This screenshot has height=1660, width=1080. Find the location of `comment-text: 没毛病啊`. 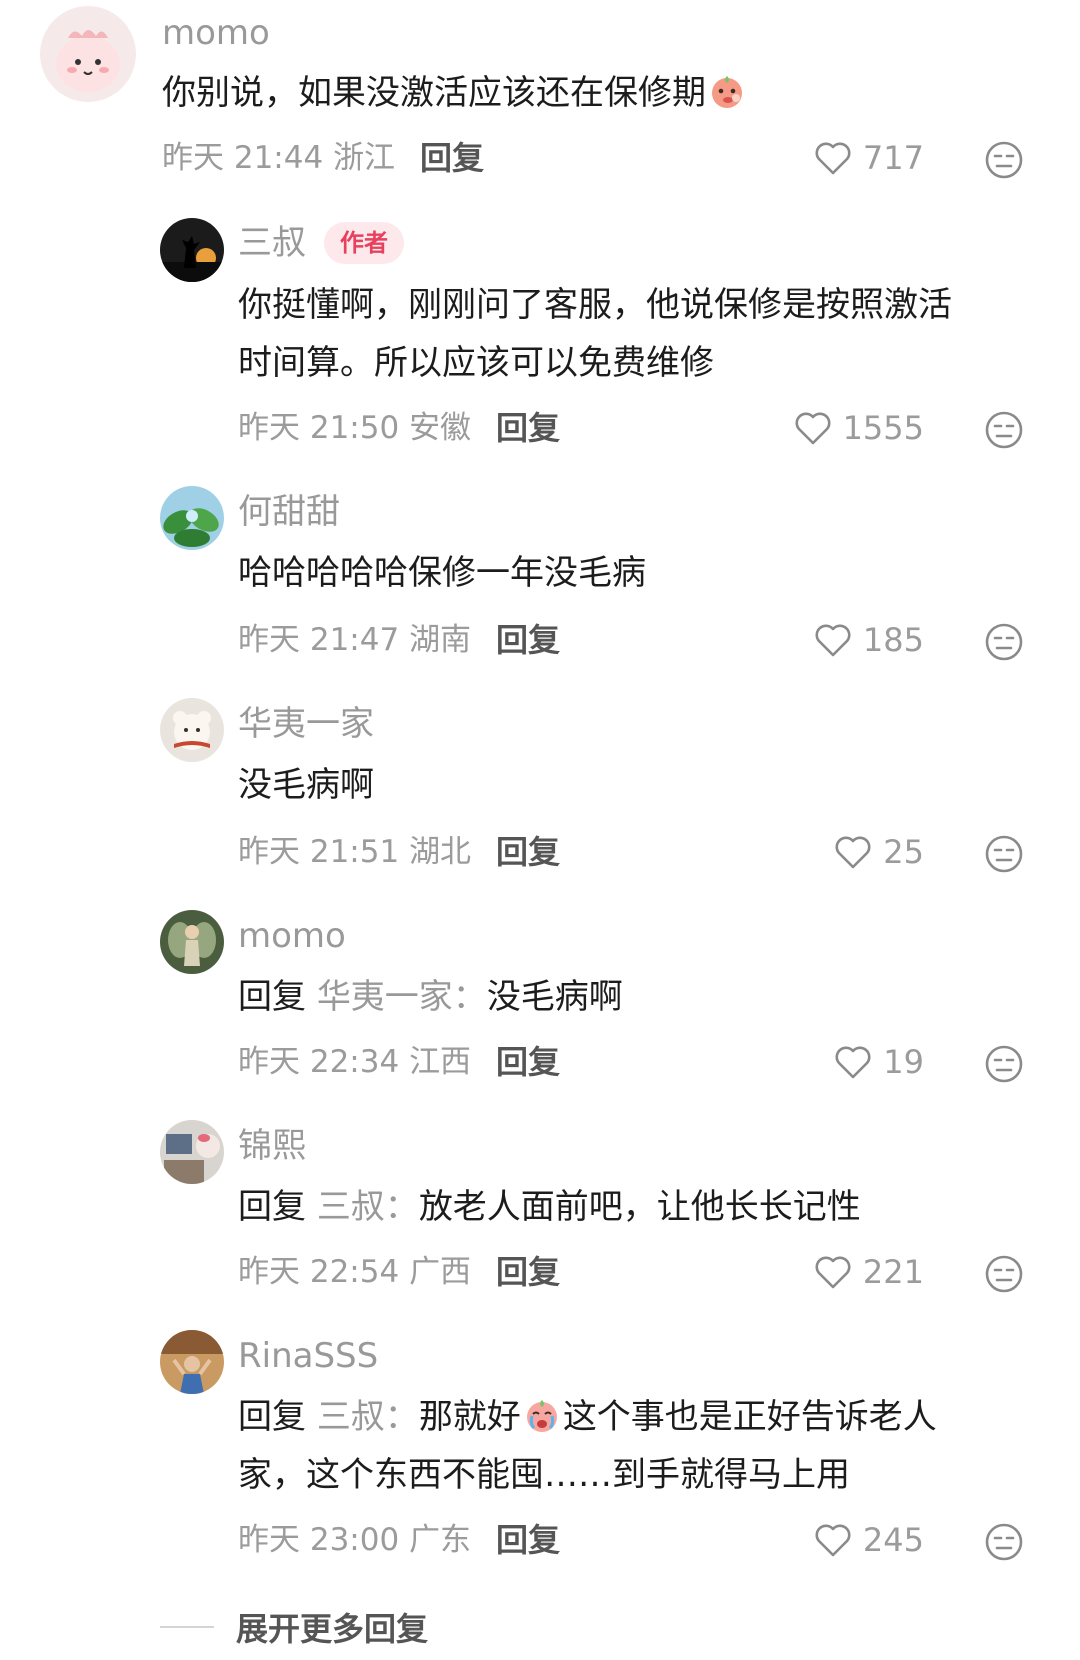

comment-text: 没毛病啊 is located at coordinates (306, 785).